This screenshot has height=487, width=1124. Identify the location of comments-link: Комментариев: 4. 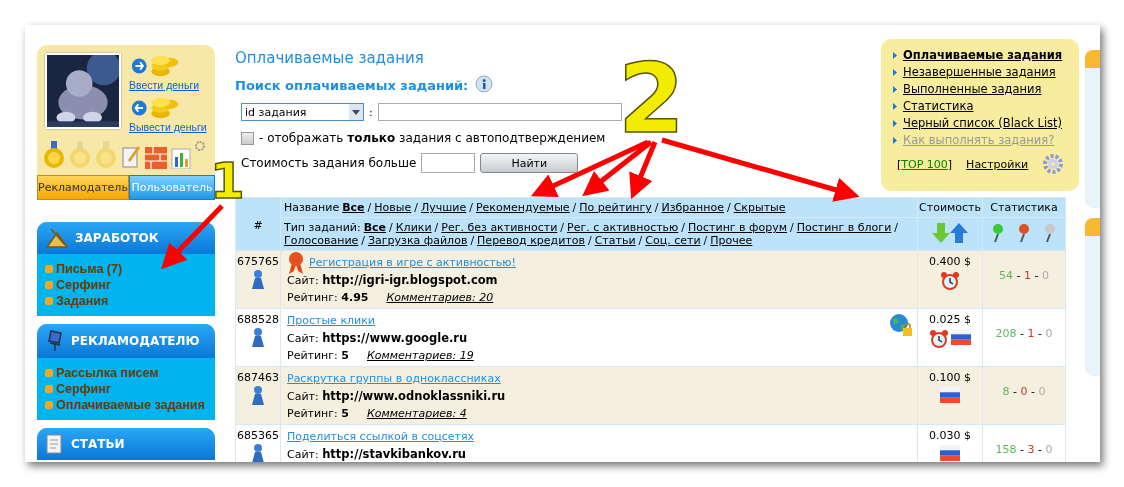
(416, 413).